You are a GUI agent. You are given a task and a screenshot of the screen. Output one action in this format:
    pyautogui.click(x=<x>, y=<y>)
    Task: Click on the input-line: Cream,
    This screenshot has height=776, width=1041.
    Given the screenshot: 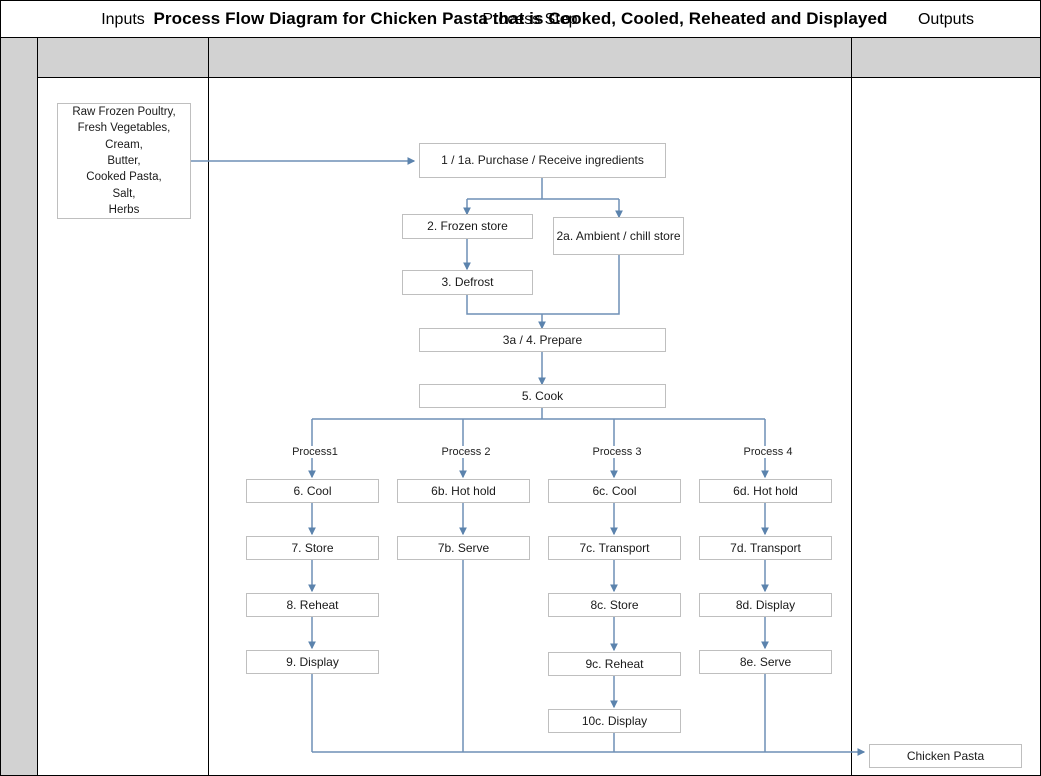 What is the action you would take?
    pyautogui.click(x=124, y=144)
    